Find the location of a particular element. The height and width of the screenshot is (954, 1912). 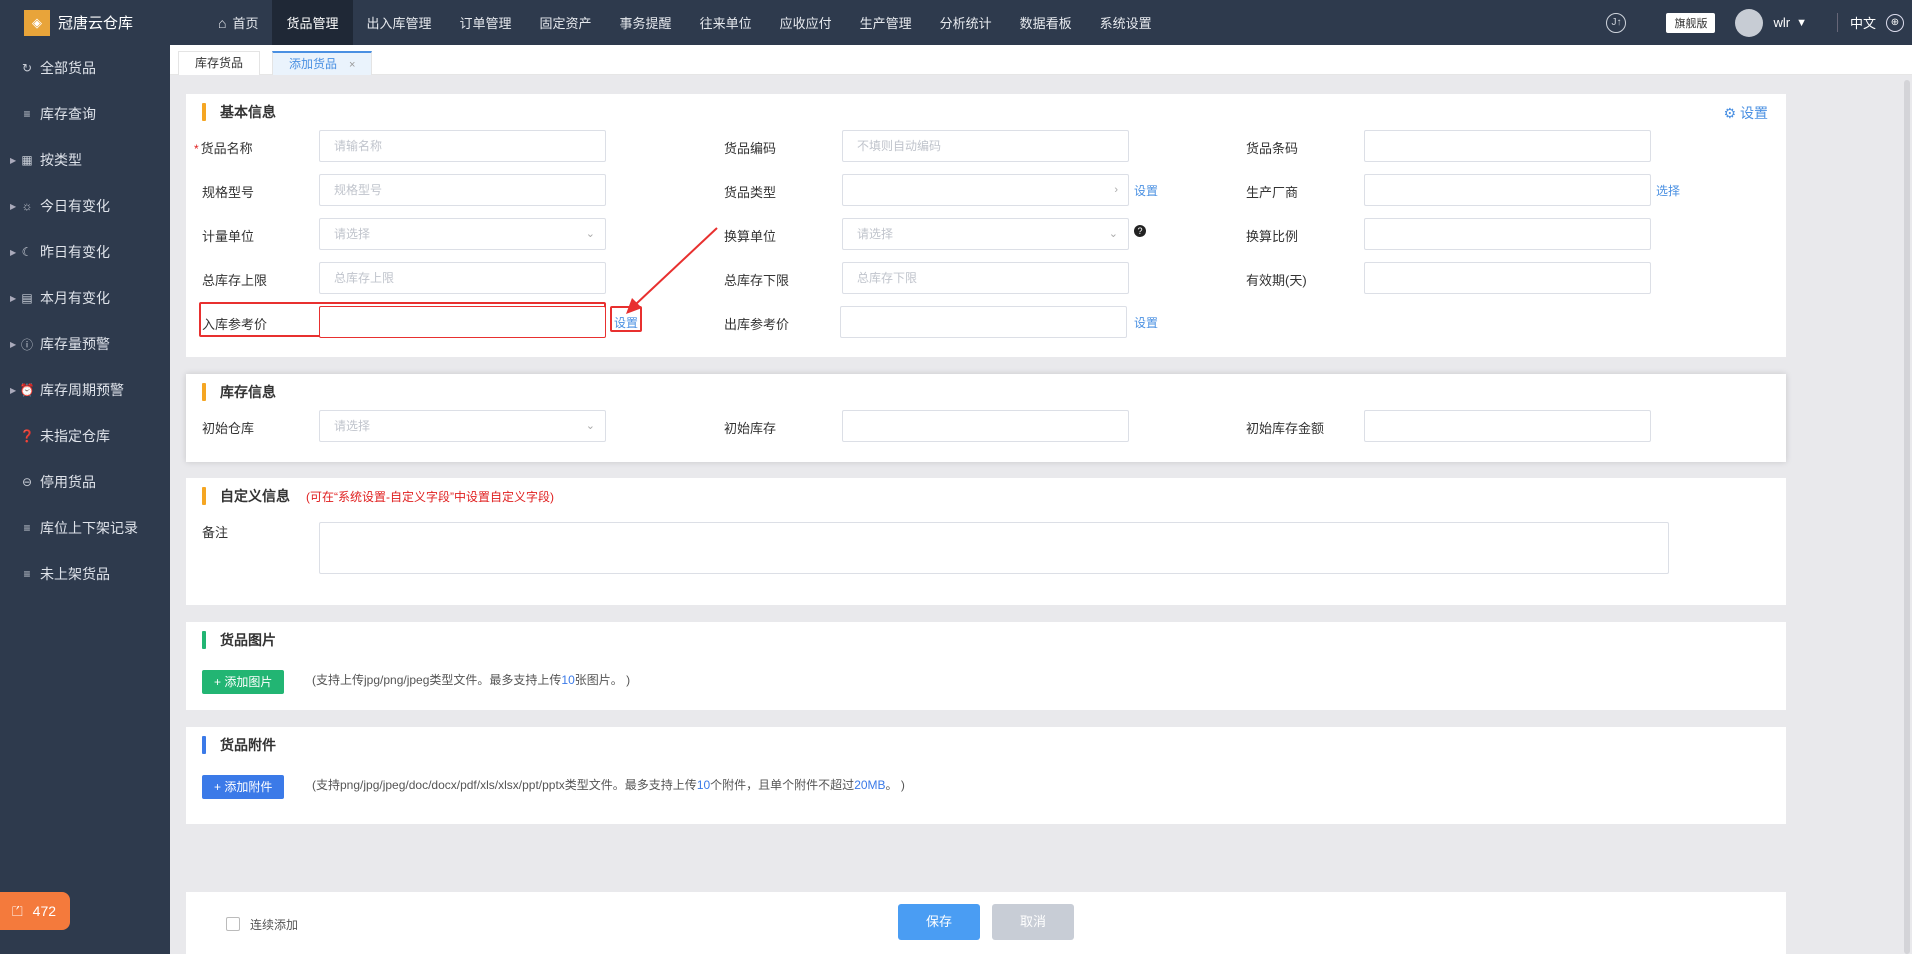

code-label: 货品编码 is located at coordinates (750, 148).